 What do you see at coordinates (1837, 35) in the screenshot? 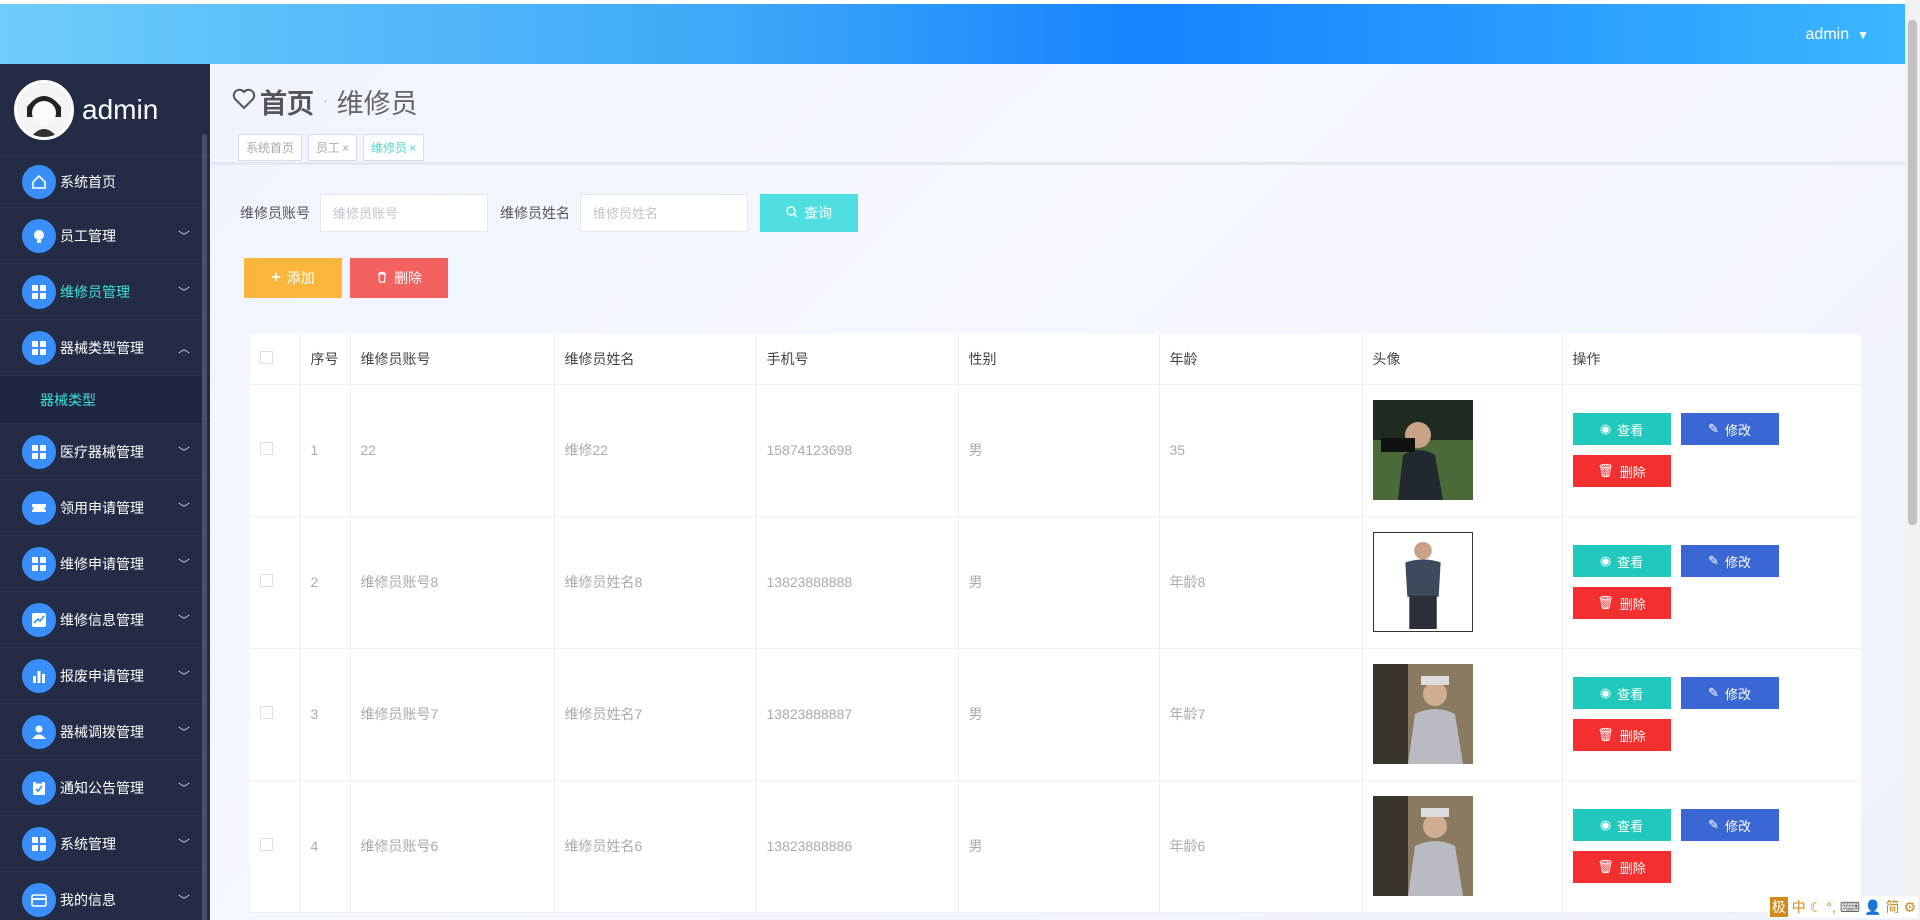
I see `user-menu: admin ▼` at bounding box center [1837, 35].